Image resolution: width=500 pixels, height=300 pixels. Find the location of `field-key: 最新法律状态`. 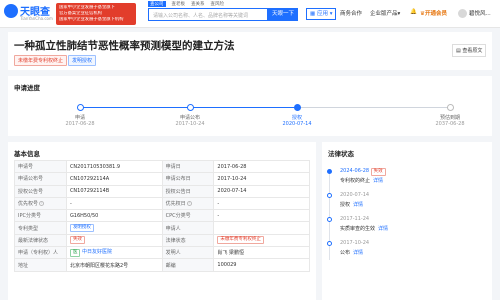

field-key: 最新法律状态 is located at coordinates (40, 240).